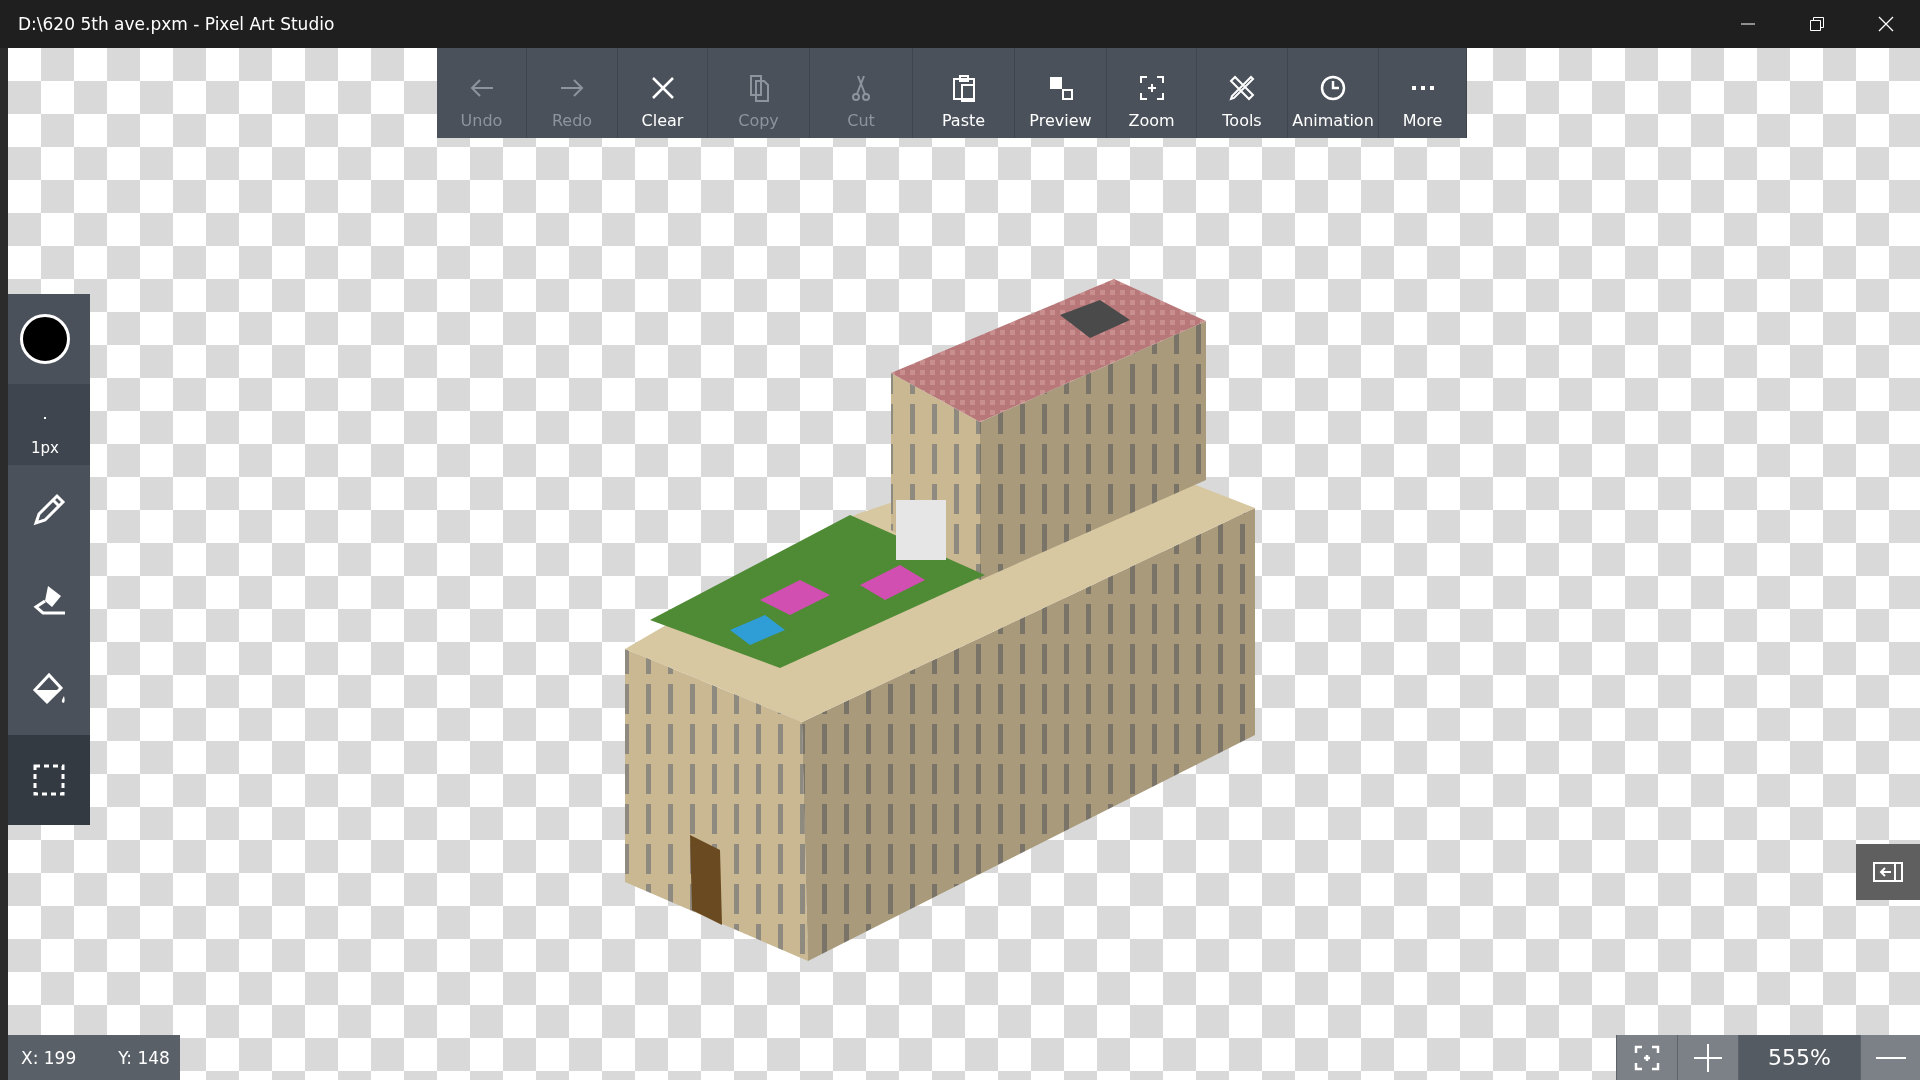 Image resolution: width=1920 pixels, height=1080 pixels. I want to click on fit-button, so click(1646, 1057).